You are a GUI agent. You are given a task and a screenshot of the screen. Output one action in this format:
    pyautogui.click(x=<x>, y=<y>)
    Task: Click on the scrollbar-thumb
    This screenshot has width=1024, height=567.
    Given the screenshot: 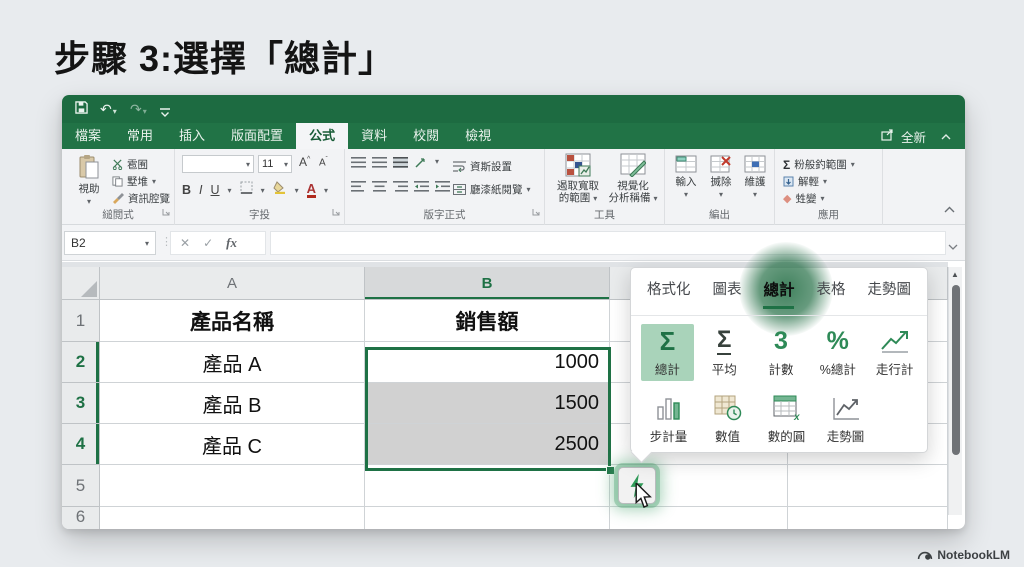 What is the action you would take?
    pyautogui.click(x=956, y=370)
    